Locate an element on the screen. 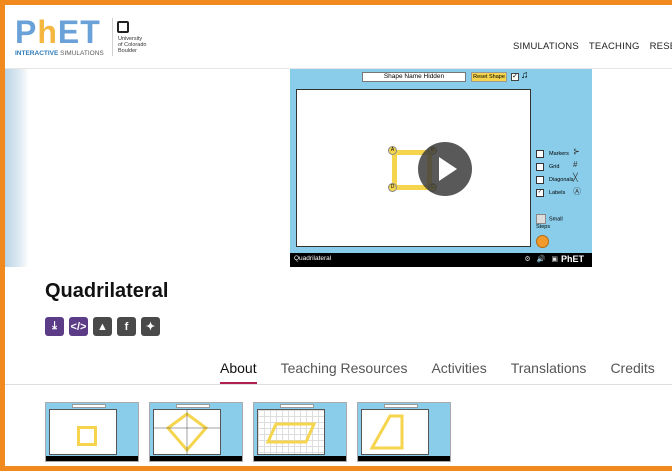  screenshot-gallery is located at coordinates (248, 432).